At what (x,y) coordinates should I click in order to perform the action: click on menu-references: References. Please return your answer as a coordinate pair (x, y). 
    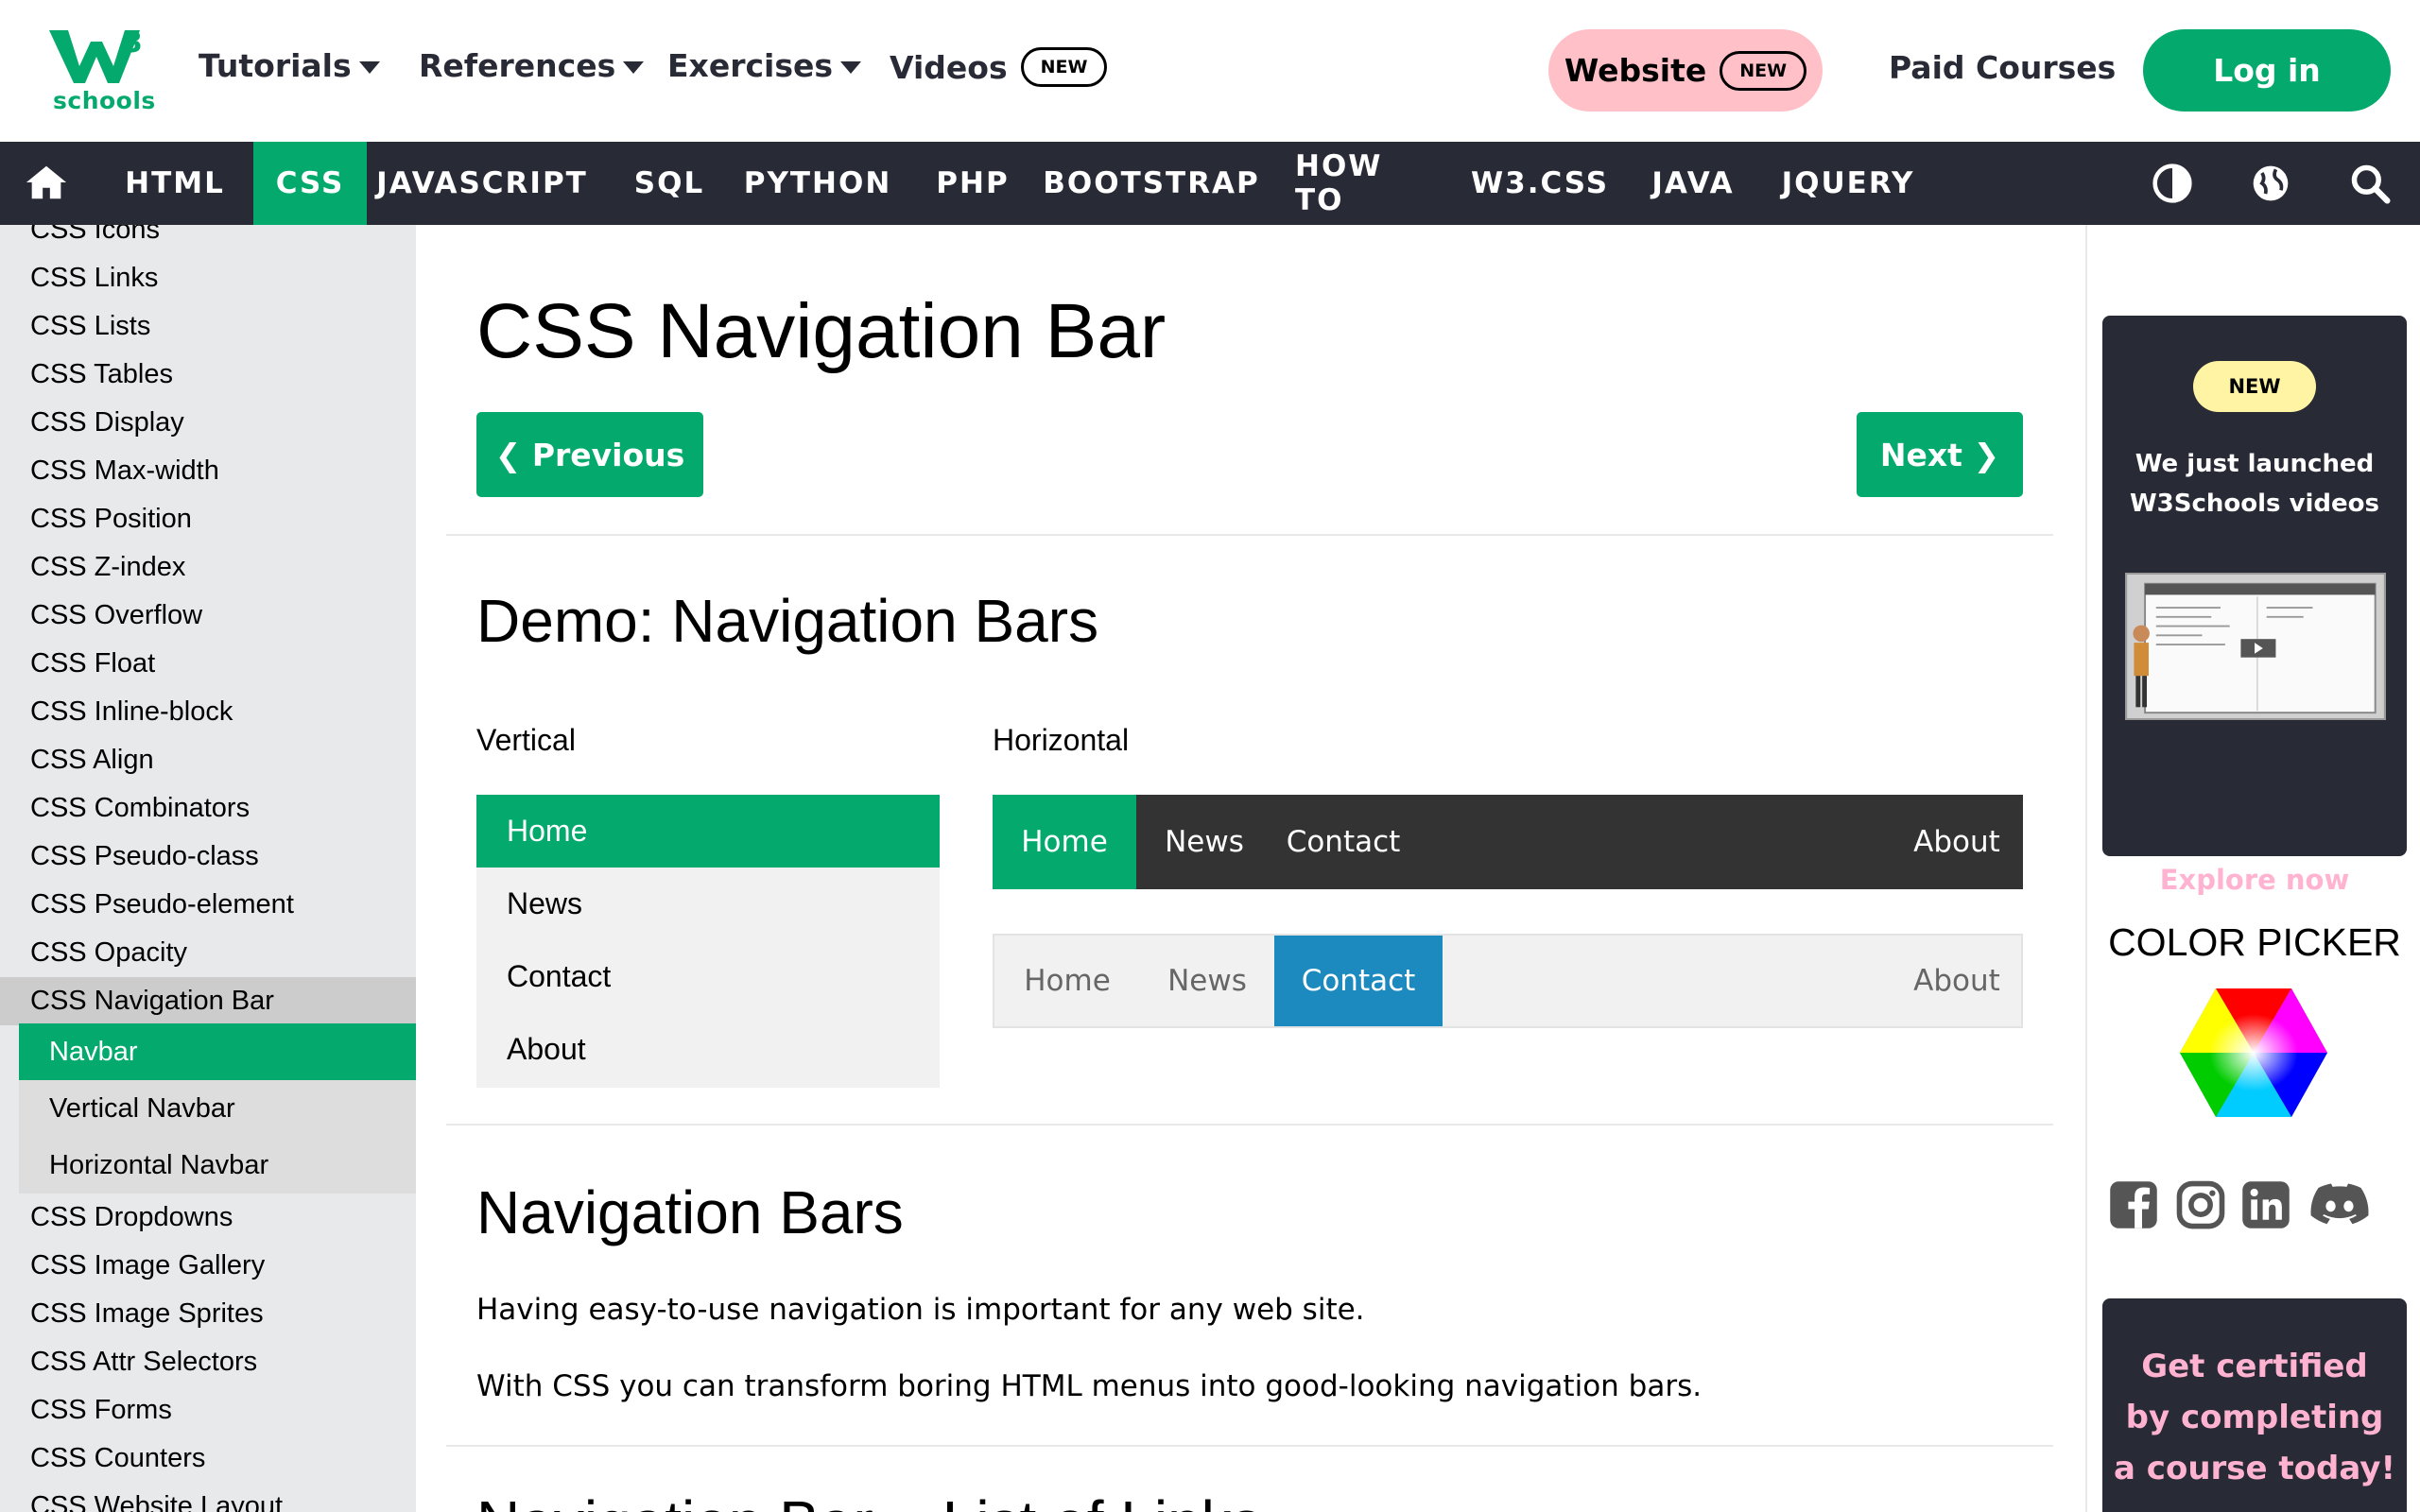
    Looking at the image, I should click on (532, 65).